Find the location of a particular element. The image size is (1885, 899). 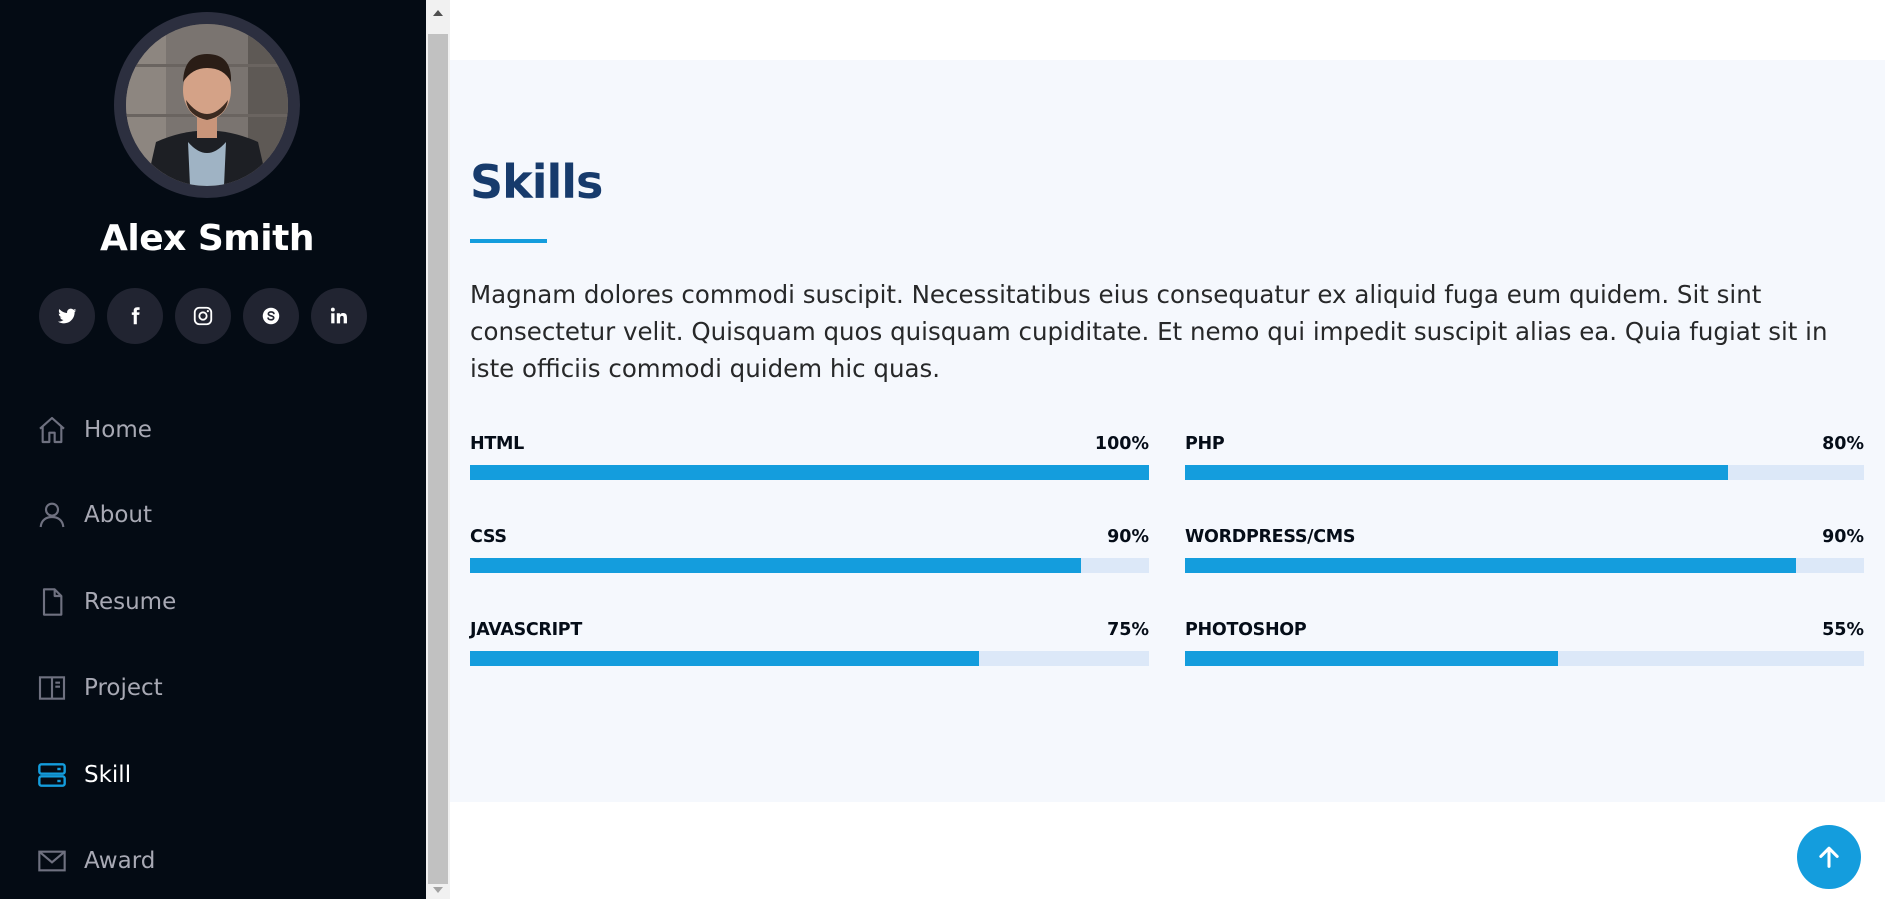

skill-name: HTML is located at coordinates (497, 444).